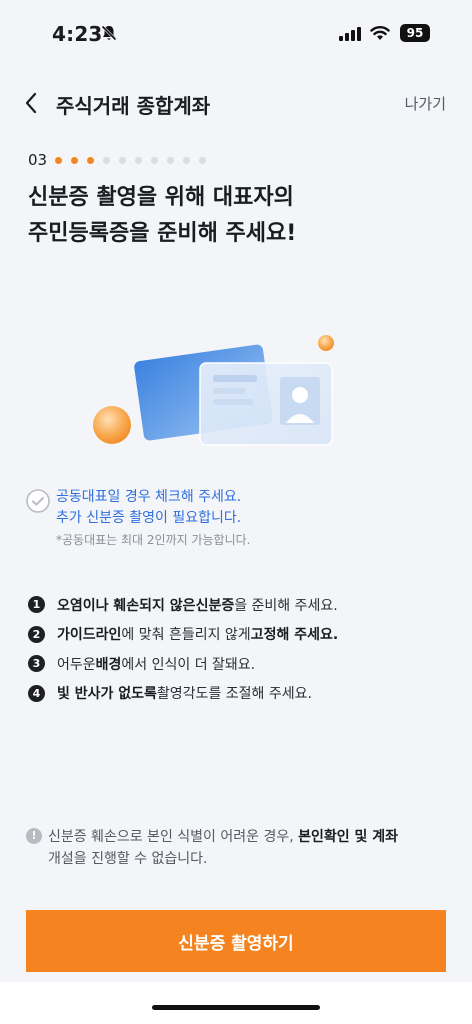 The width and height of the screenshot is (472, 1024). Describe the element at coordinates (36, 693) in the screenshot. I see `tip-number-badge: 4` at that location.